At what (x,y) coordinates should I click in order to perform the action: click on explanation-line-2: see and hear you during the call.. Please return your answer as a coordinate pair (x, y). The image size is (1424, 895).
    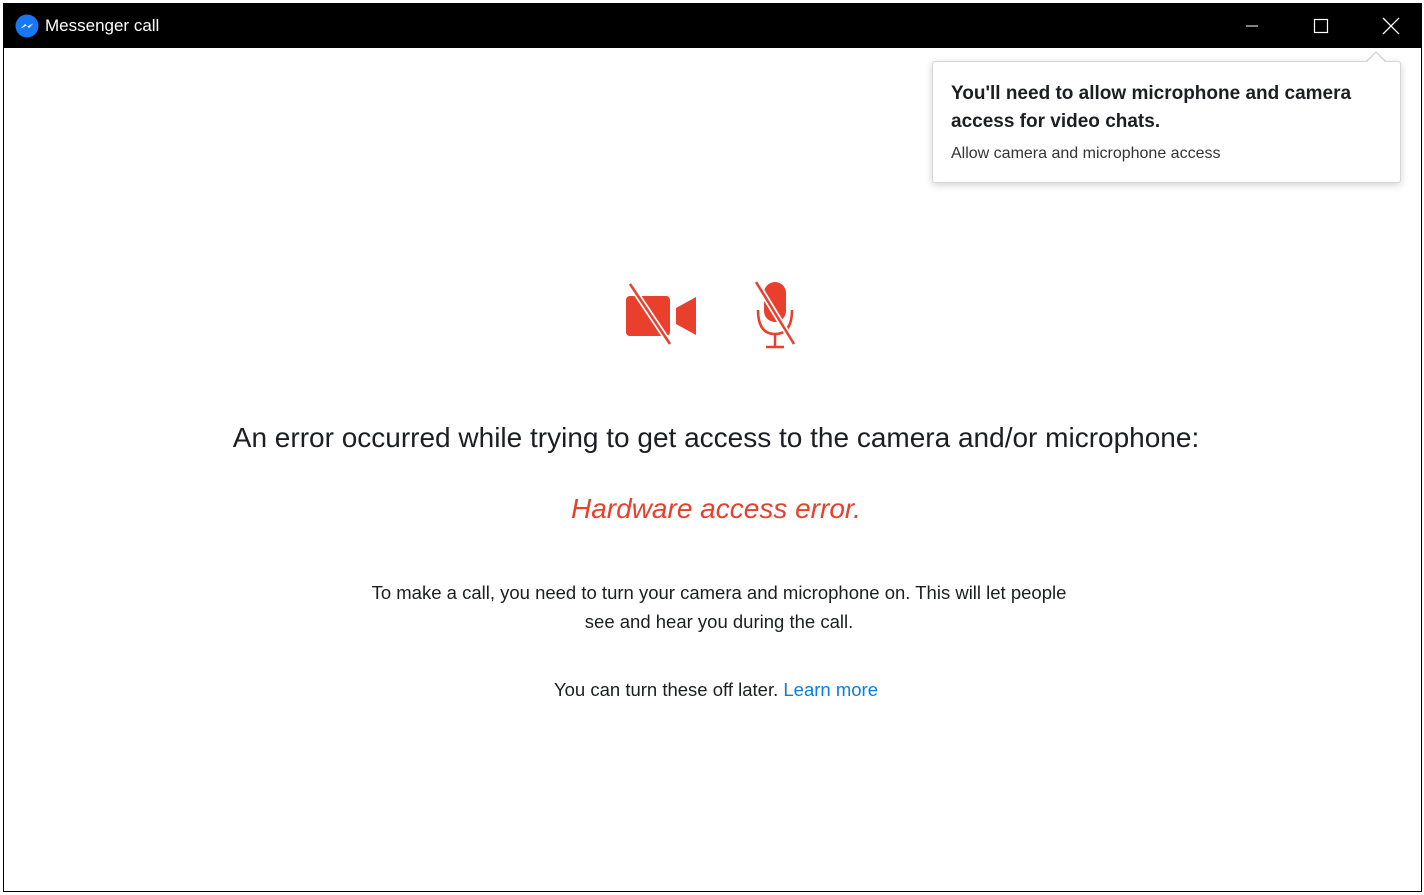
    Looking at the image, I should click on (719, 621).